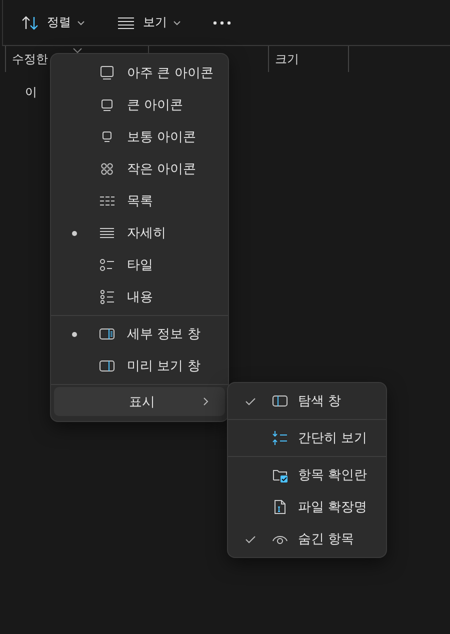  I want to click on sort-button: 정렬, so click(53, 22).